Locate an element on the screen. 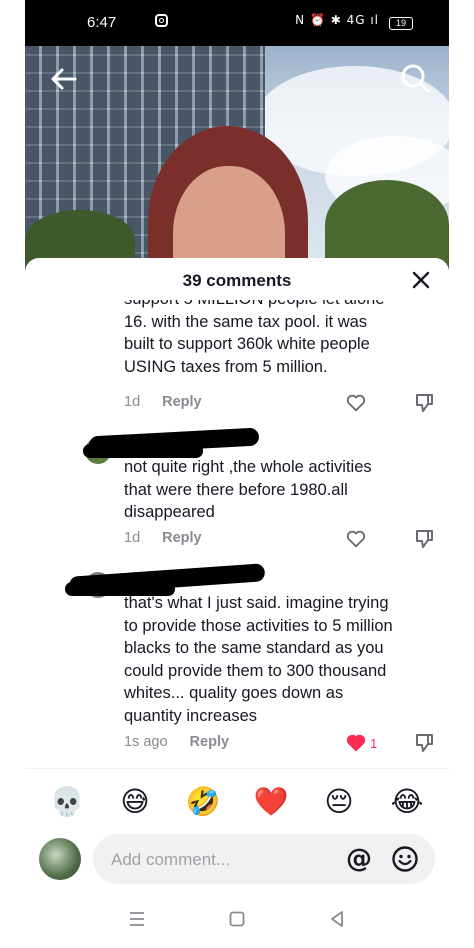  search-icon is located at coordinates (415, 78).